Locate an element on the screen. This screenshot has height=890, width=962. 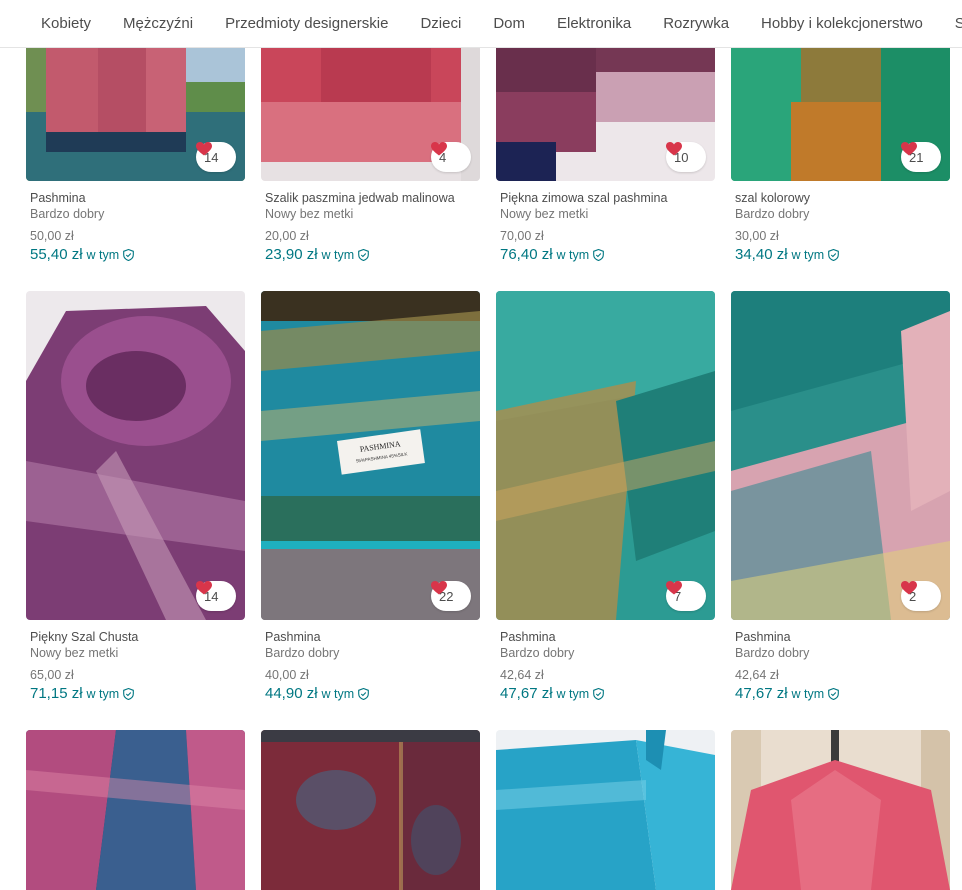
item-title: Szalik paszmina jedwab malinowa is located at coordinates (372, 198).